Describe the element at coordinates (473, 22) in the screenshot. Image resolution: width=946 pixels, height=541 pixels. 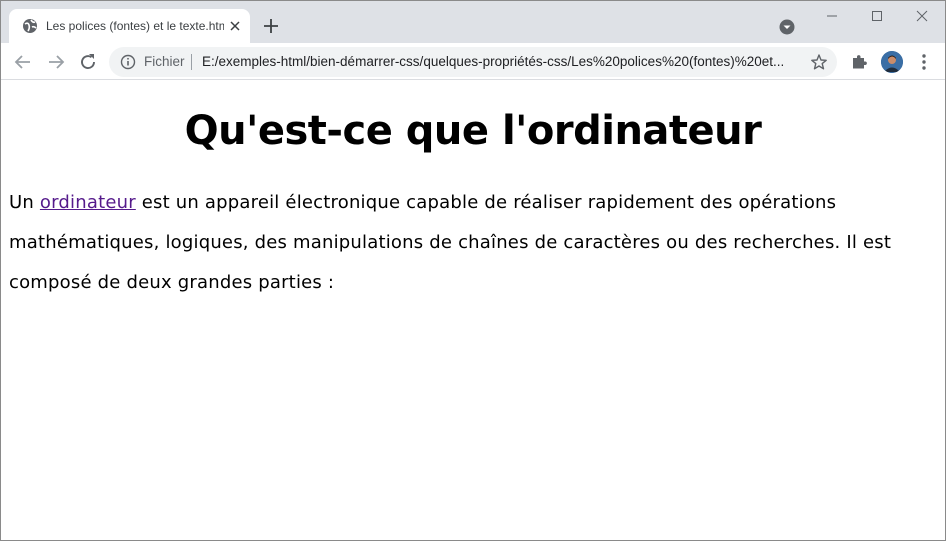
I see `tab-strip: Les polices (fontes) et le texte.htm` at that location.